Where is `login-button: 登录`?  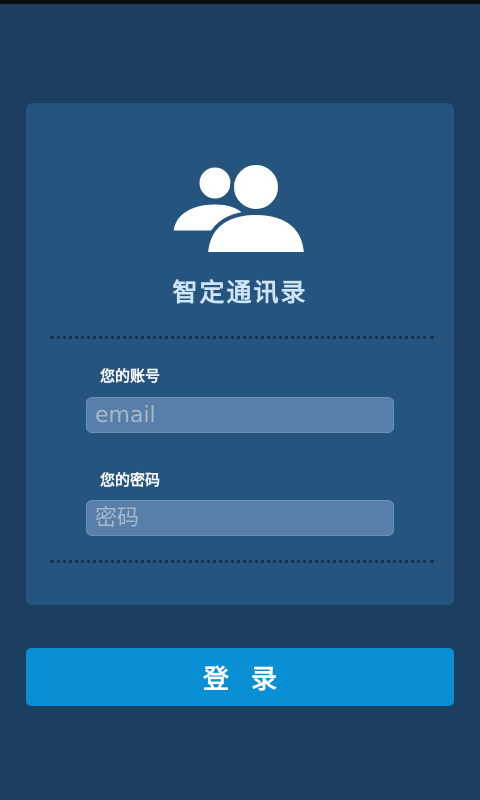 login-button: 登录 is located at coordinates (240, 677).